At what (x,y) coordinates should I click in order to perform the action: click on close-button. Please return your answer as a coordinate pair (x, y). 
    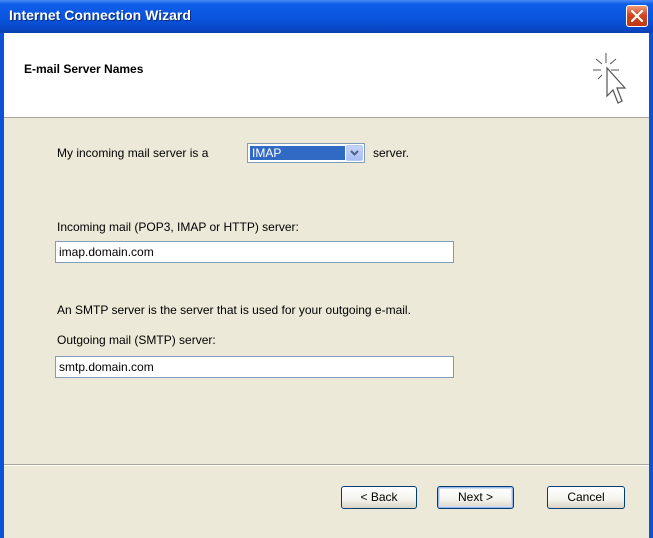
    Looking at the image, I should click on (637, 16).